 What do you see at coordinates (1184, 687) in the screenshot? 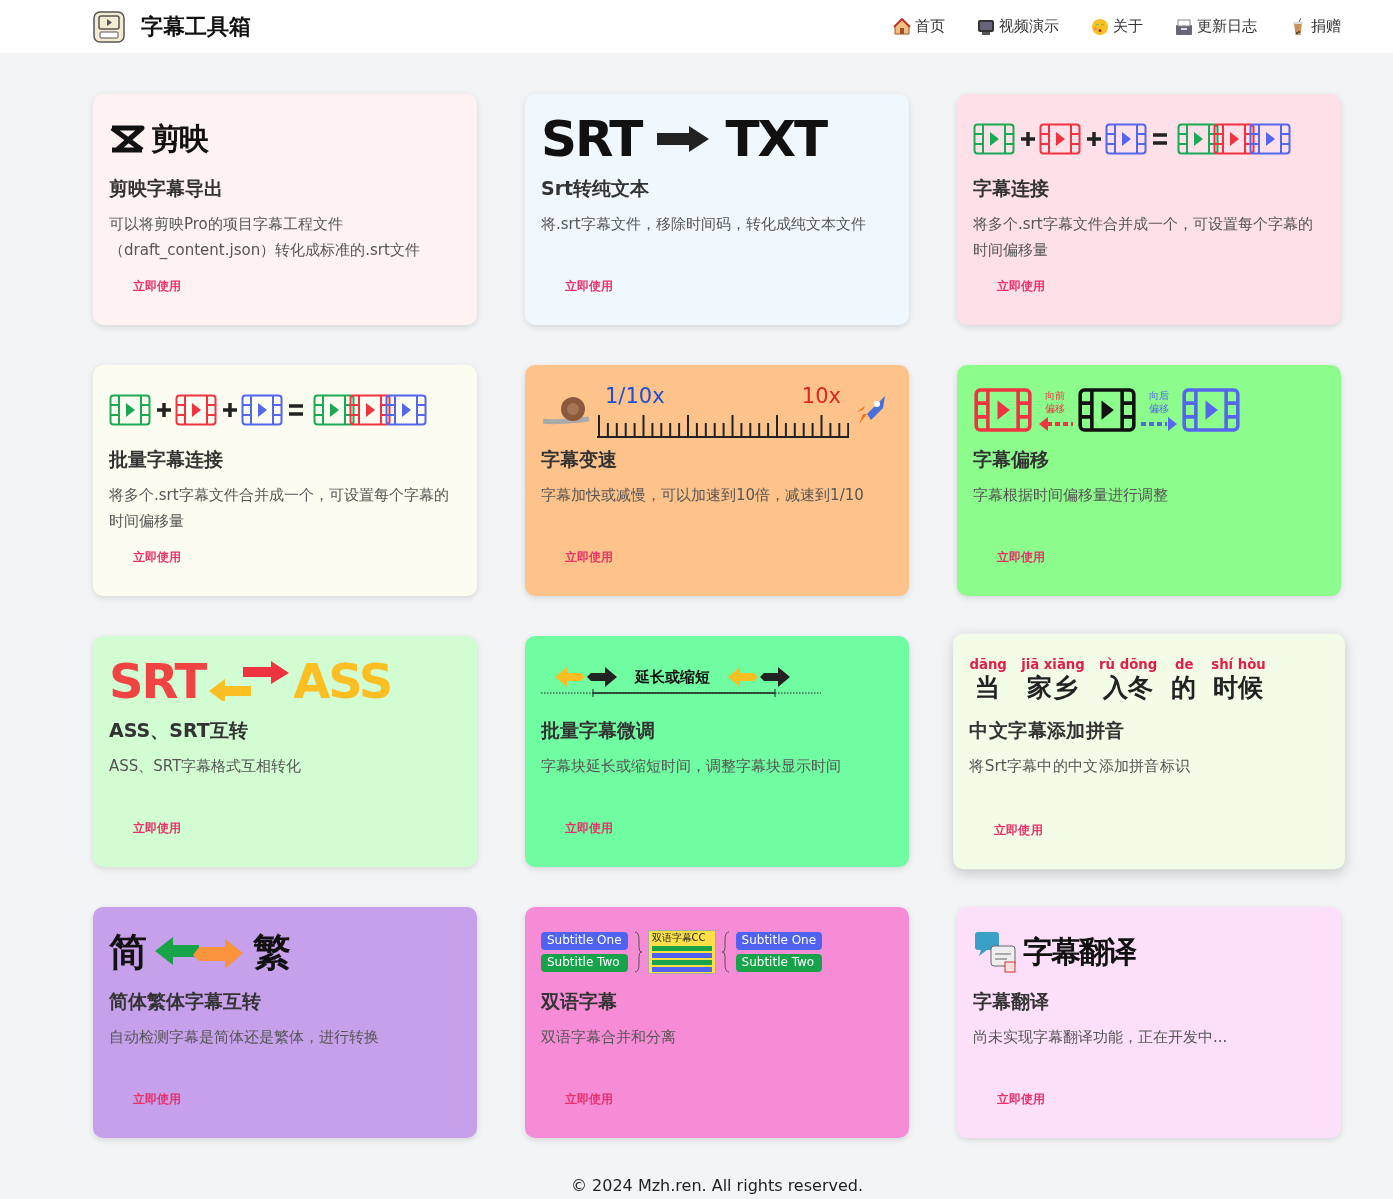
I see `hanzi-text: 的` at bounding box center [1184, 687].